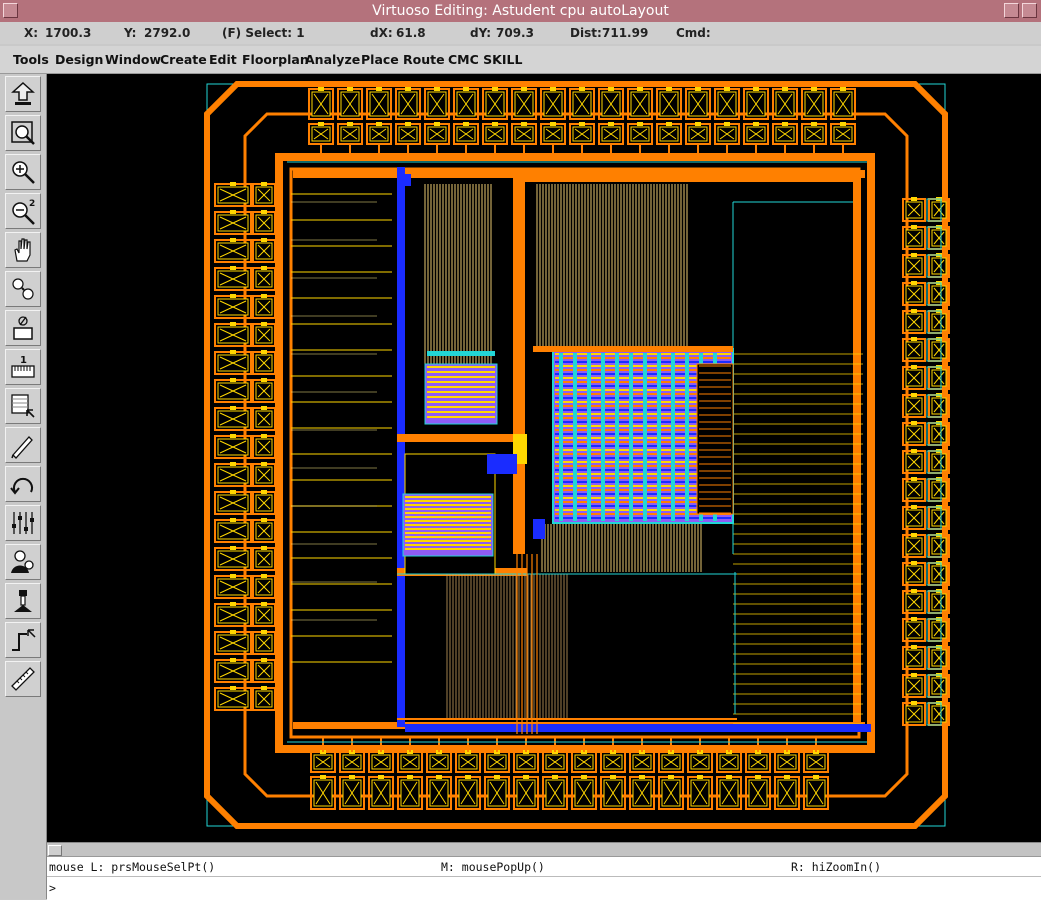  Describe the element at coordinates (481, 33) in the screenshot. I see `dy-label: dY:` at that location.